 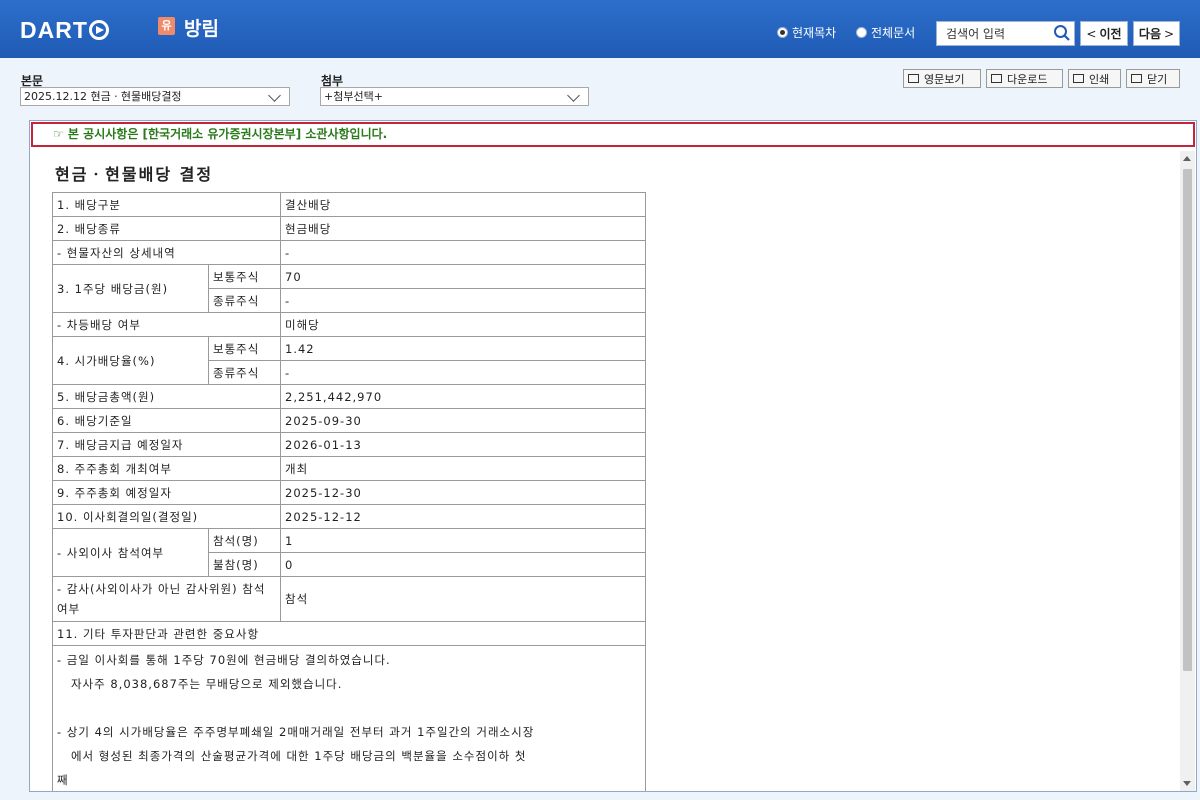 What do you see at coordinates (1169, 33) in the screenshot?
I see `chevron-right-icon: >` at bounding box center [1169, 33].